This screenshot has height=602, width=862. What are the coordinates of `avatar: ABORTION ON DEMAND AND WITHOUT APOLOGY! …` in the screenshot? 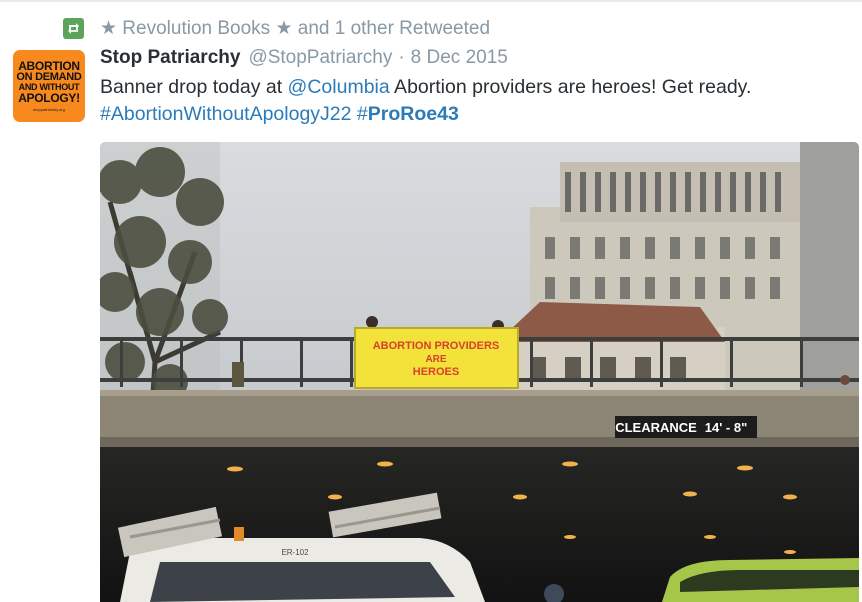 It's located at (49, 86).